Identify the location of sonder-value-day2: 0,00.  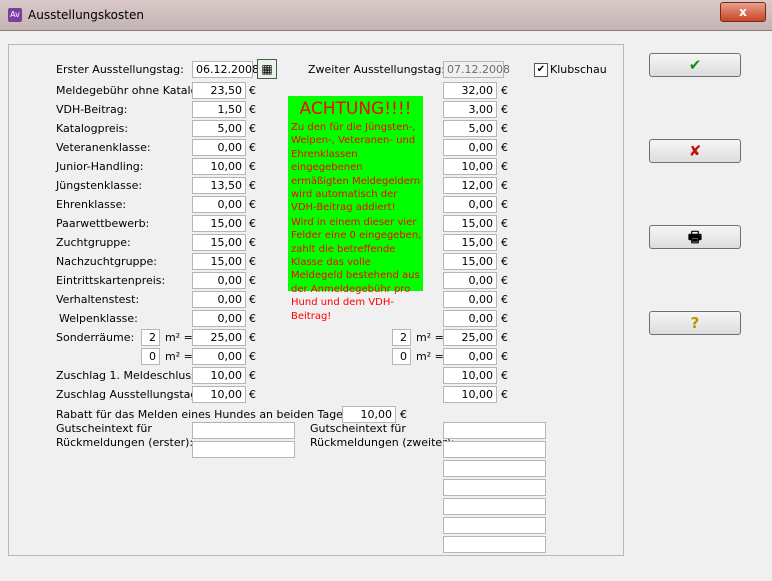
(470, 356).